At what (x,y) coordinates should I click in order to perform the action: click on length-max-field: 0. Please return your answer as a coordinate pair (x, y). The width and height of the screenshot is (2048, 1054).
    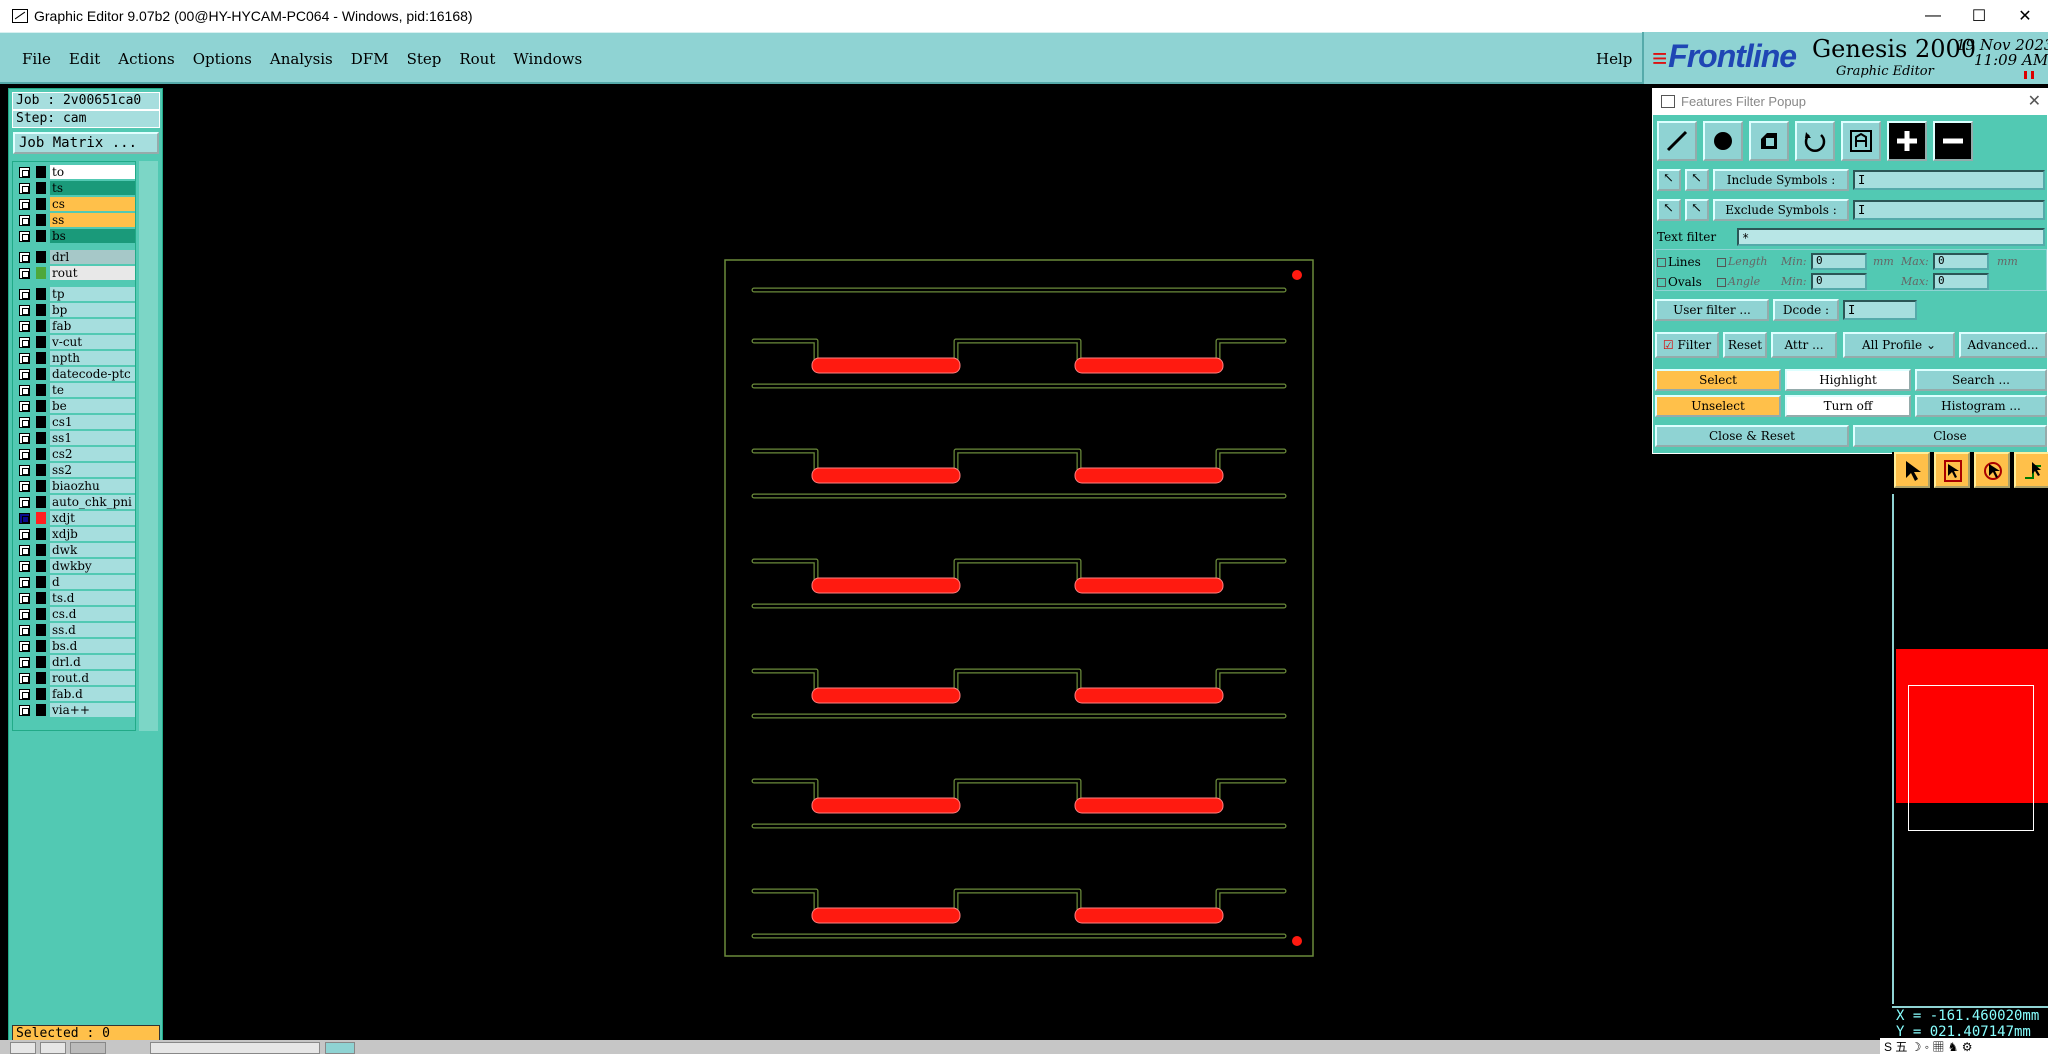
    Looking at the image, I should click on (1961, 261).